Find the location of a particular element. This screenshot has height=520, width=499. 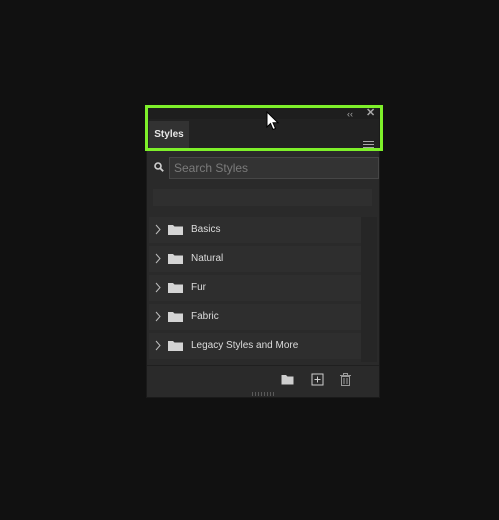

collapse-icon: ‹‹ is located at coordinates (350, 114).